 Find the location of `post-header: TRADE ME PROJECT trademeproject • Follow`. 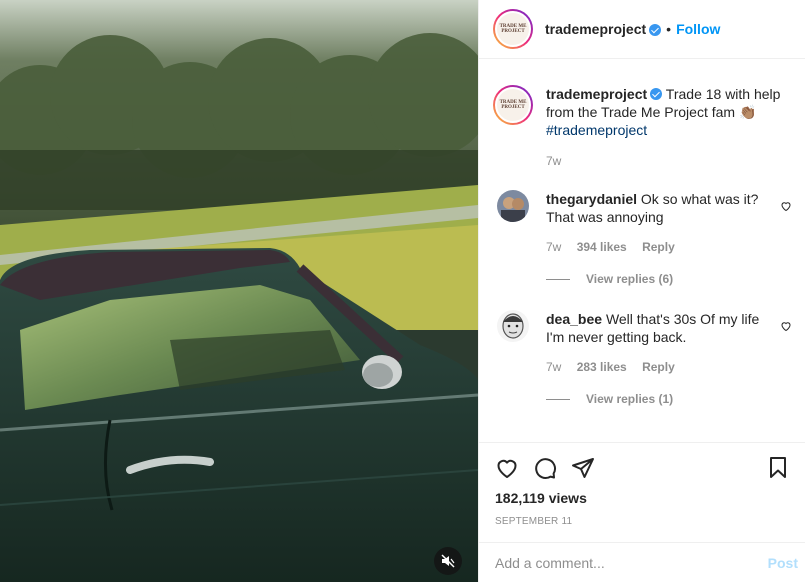

post-header: TRADE ME PROJECT trademeproject • Follow is located at coordinates (642, 29).